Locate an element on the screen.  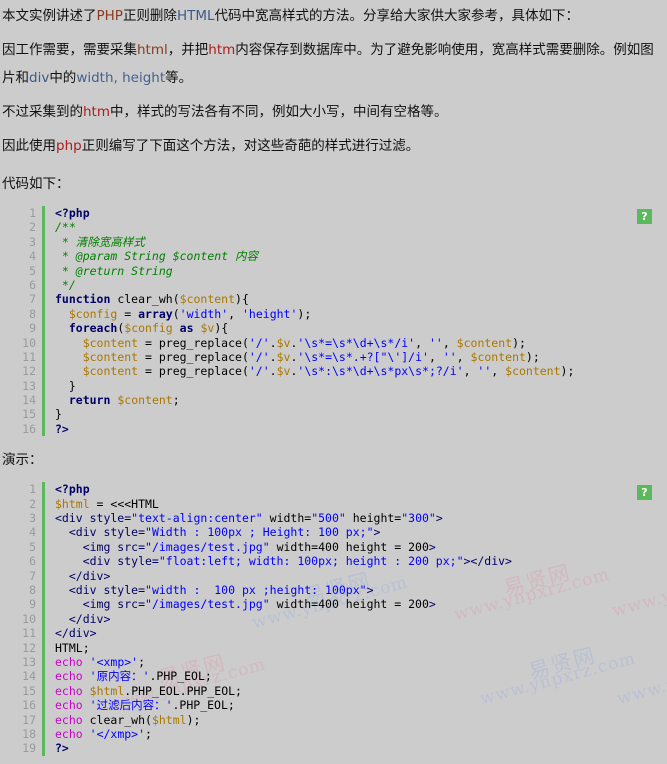
code-token: width=400 height = 200 is located at coordinates (349, 604).